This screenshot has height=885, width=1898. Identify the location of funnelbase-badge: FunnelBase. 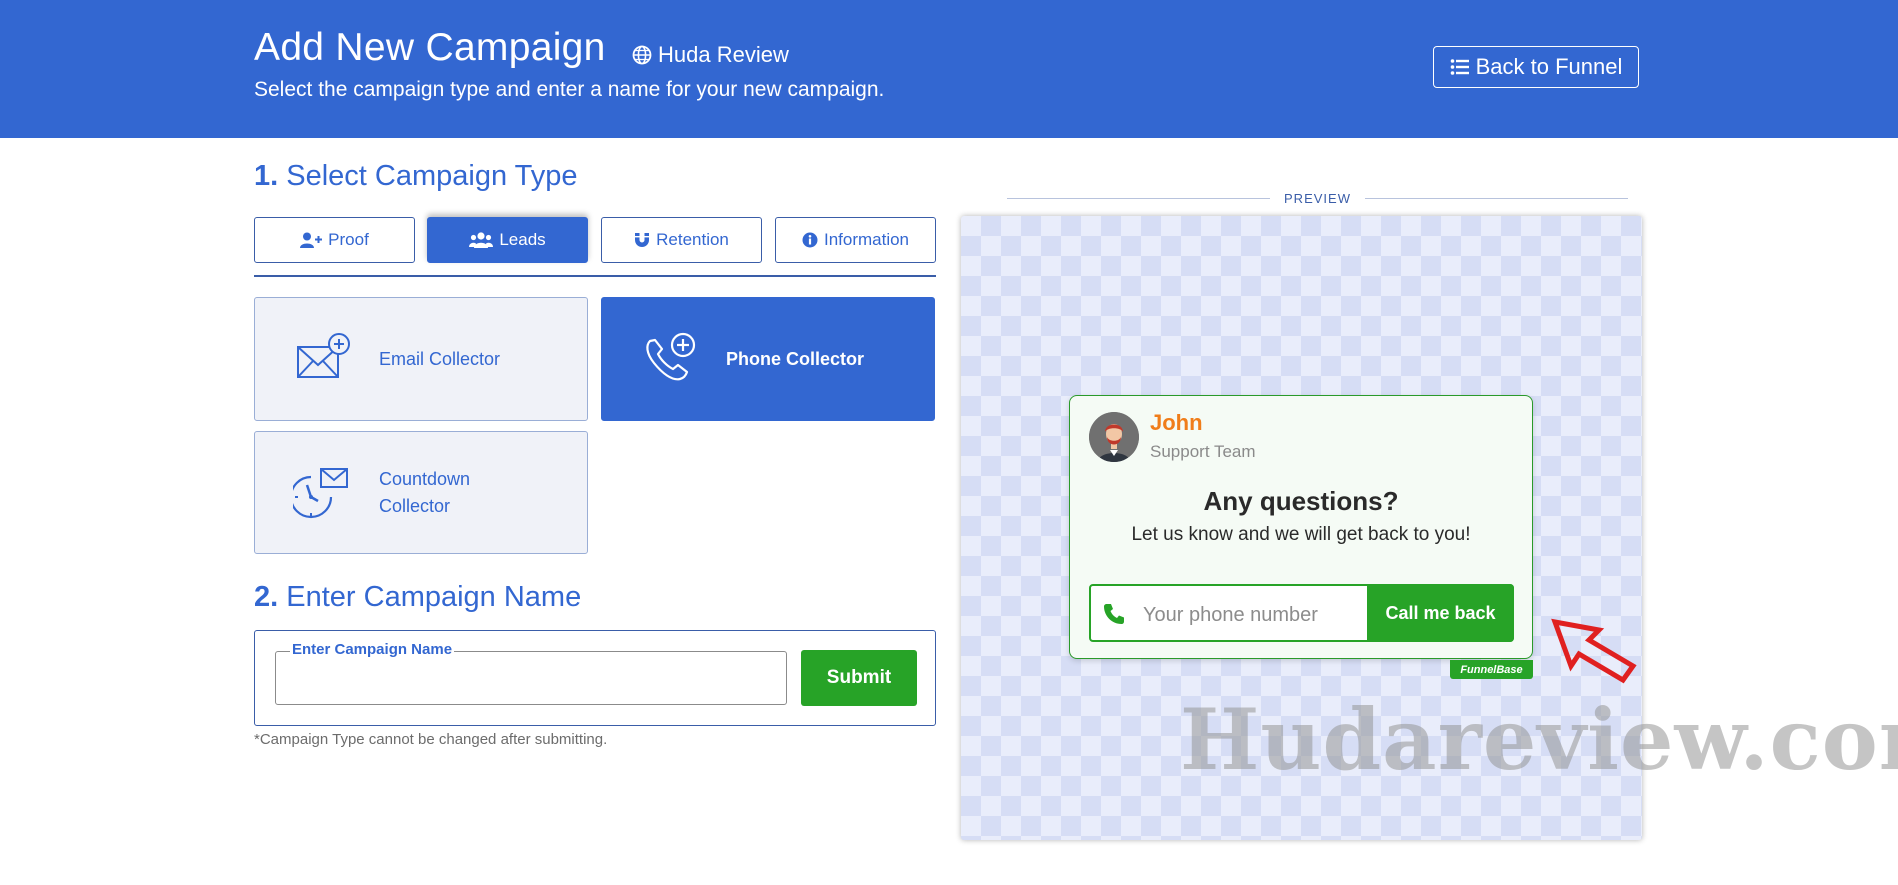
(1491, 669).